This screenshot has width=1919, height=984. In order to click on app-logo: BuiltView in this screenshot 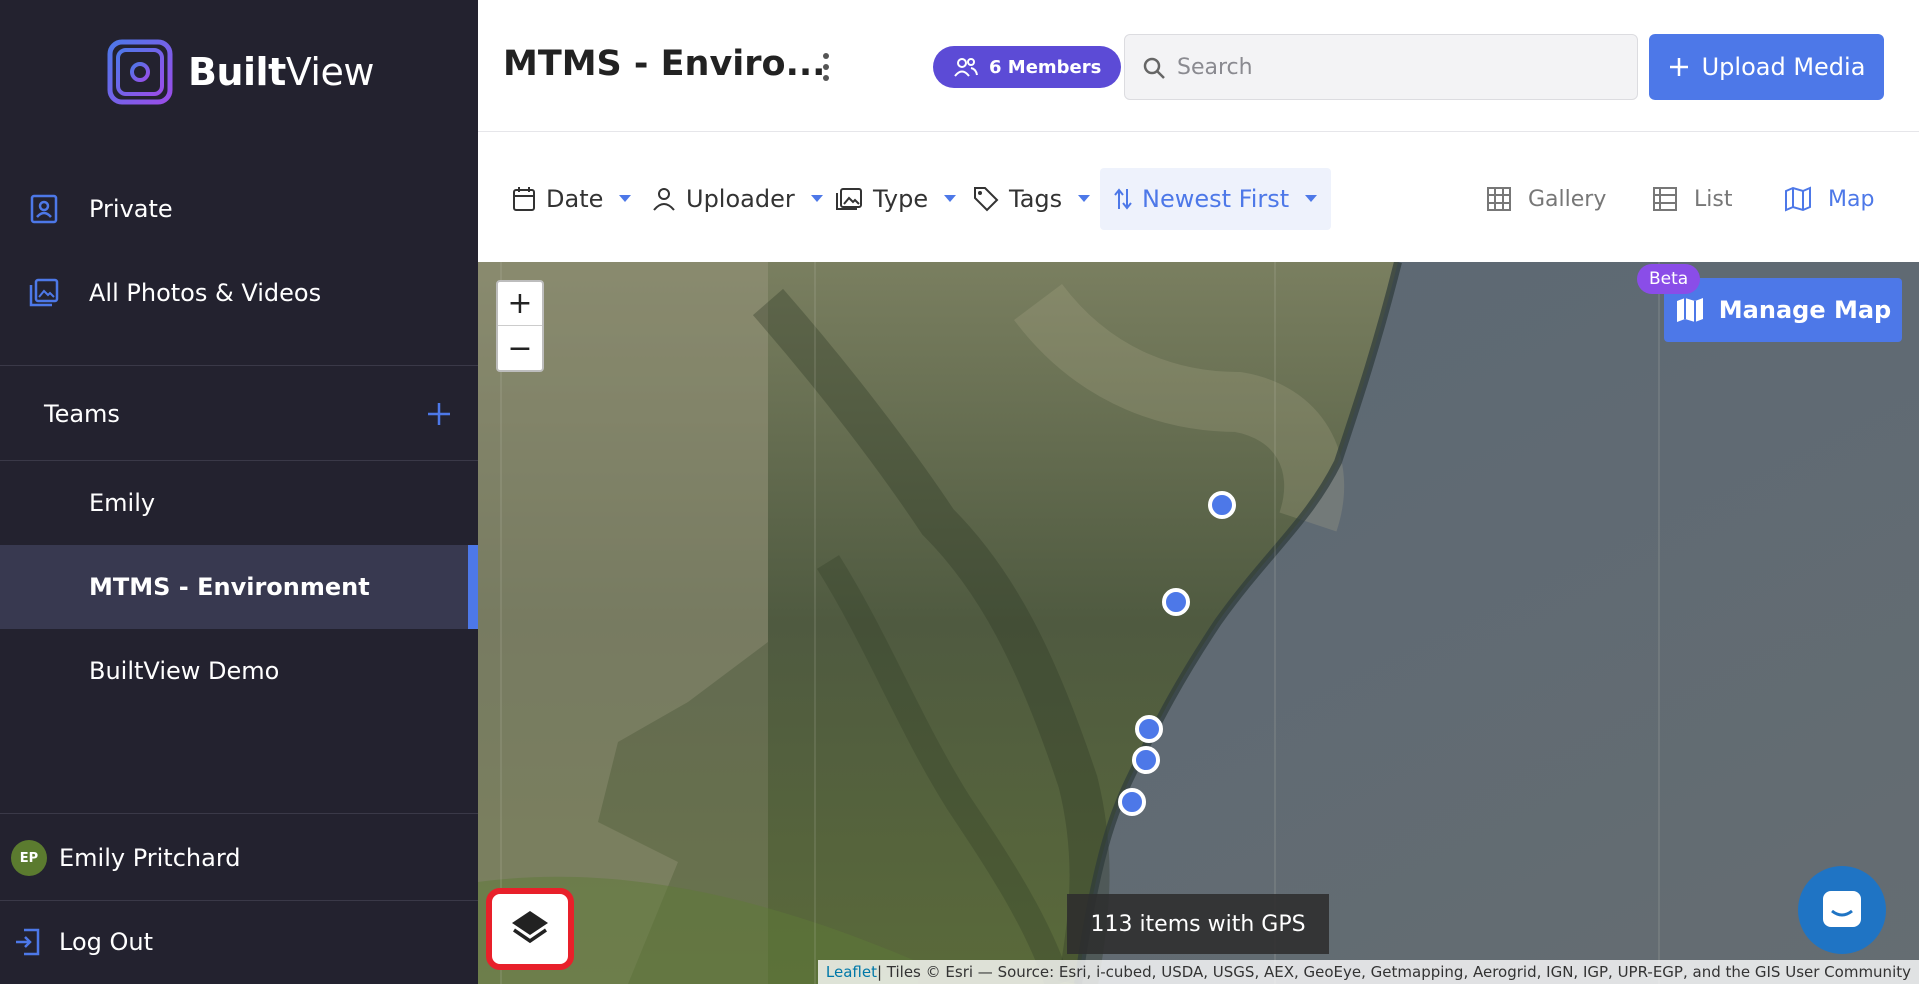, I will do `click(240, 72)`.